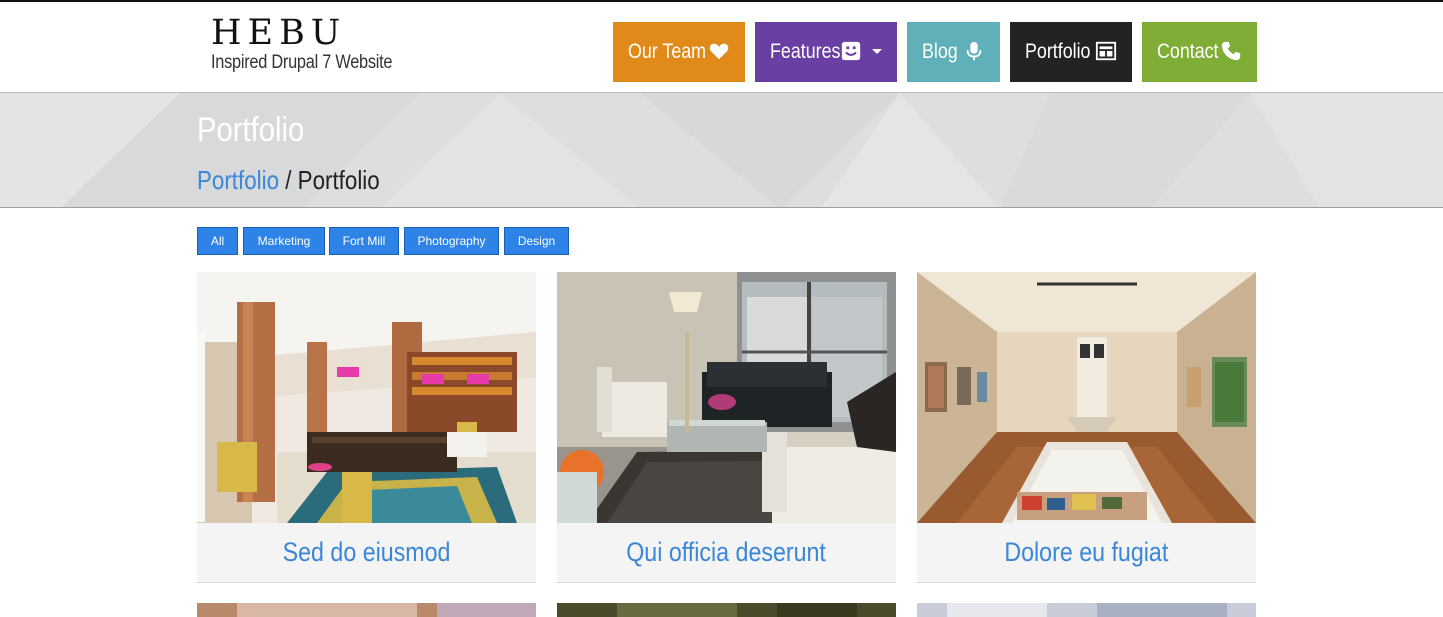 The width and height of the screenshot is (1443, 617). What do you see at coordinates (338, 180) in the screenshot?
I see `breadcrumb-current: Portfolio` at bounding box center [338, 180].